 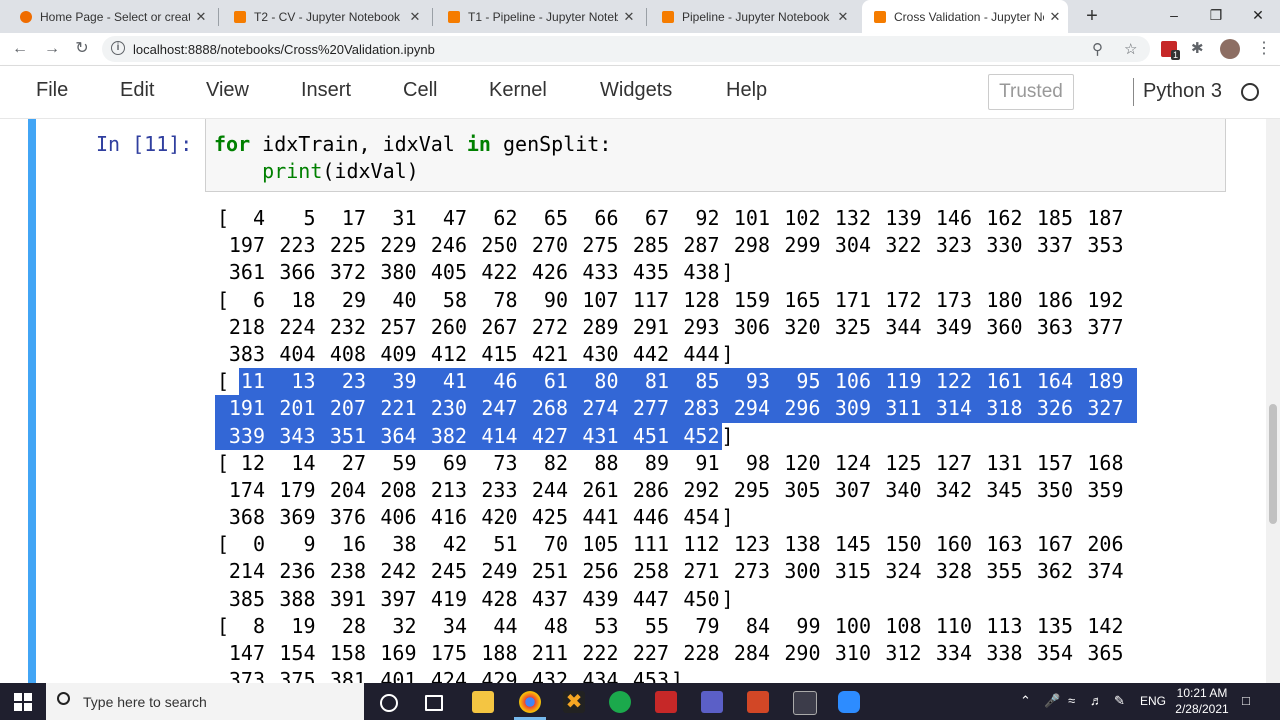 I want to click on teams-icon, so click(x=712, y=702).